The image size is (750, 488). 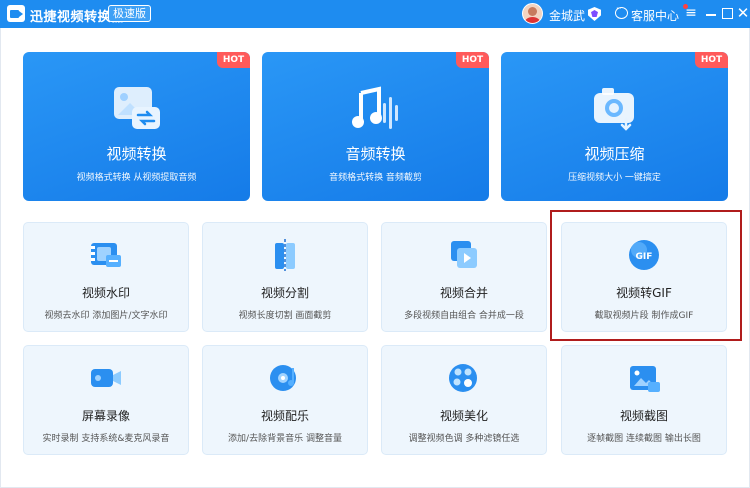 I want to click on video-compress-icon, so click(x=613, y=109).